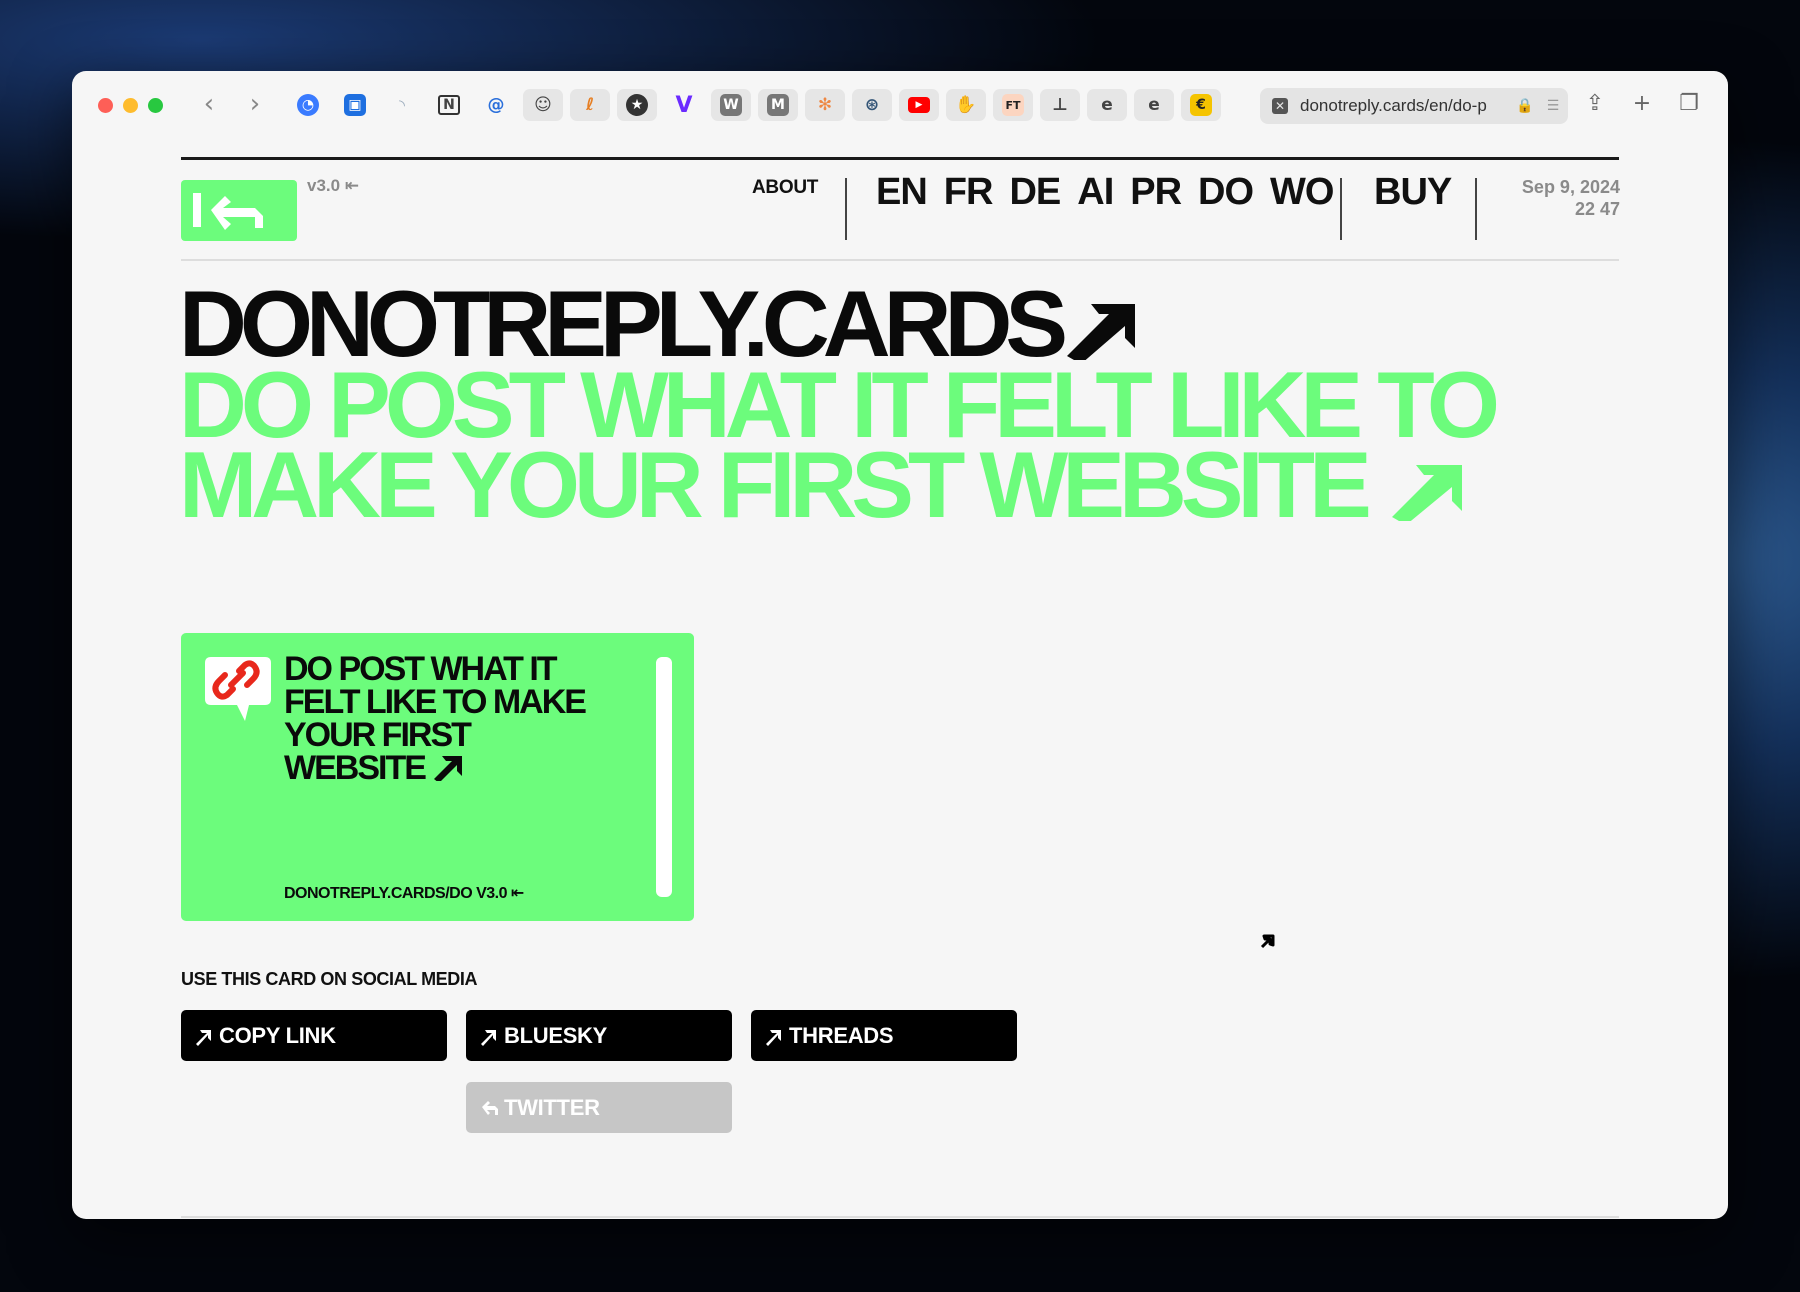  I want to click on swirl-icon: ℓ, so click(590, 105).